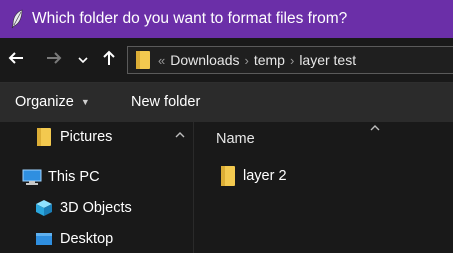  What do you see at coordinates (204, 60) in the screenshot?
I see `breadcrumb-downloads: Downloads` at bounding box center [204, 60].